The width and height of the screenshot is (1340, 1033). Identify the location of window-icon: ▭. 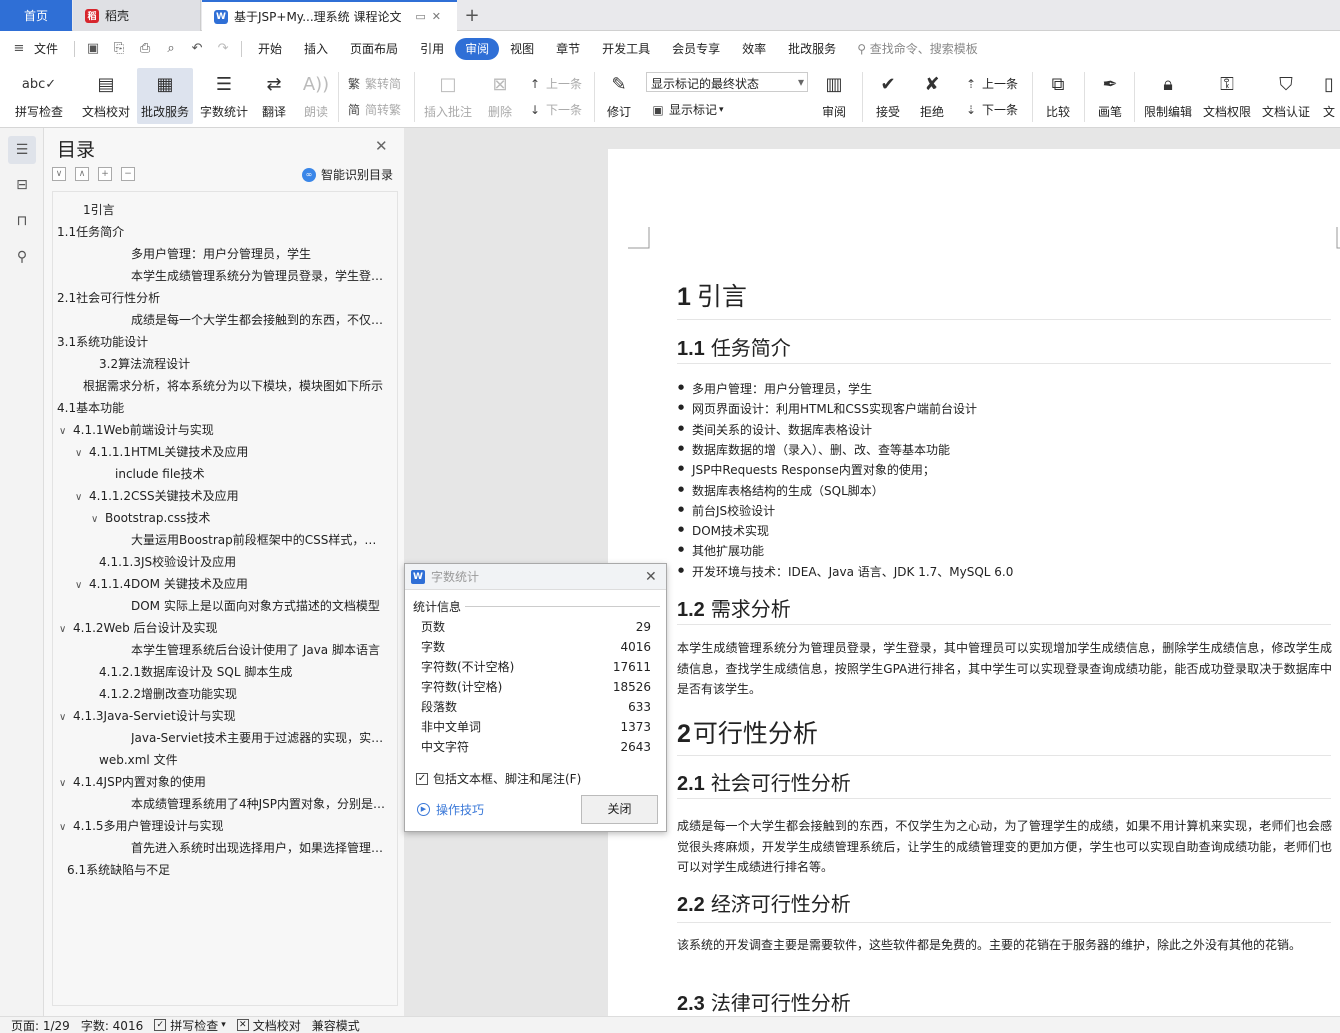
(423, 16).